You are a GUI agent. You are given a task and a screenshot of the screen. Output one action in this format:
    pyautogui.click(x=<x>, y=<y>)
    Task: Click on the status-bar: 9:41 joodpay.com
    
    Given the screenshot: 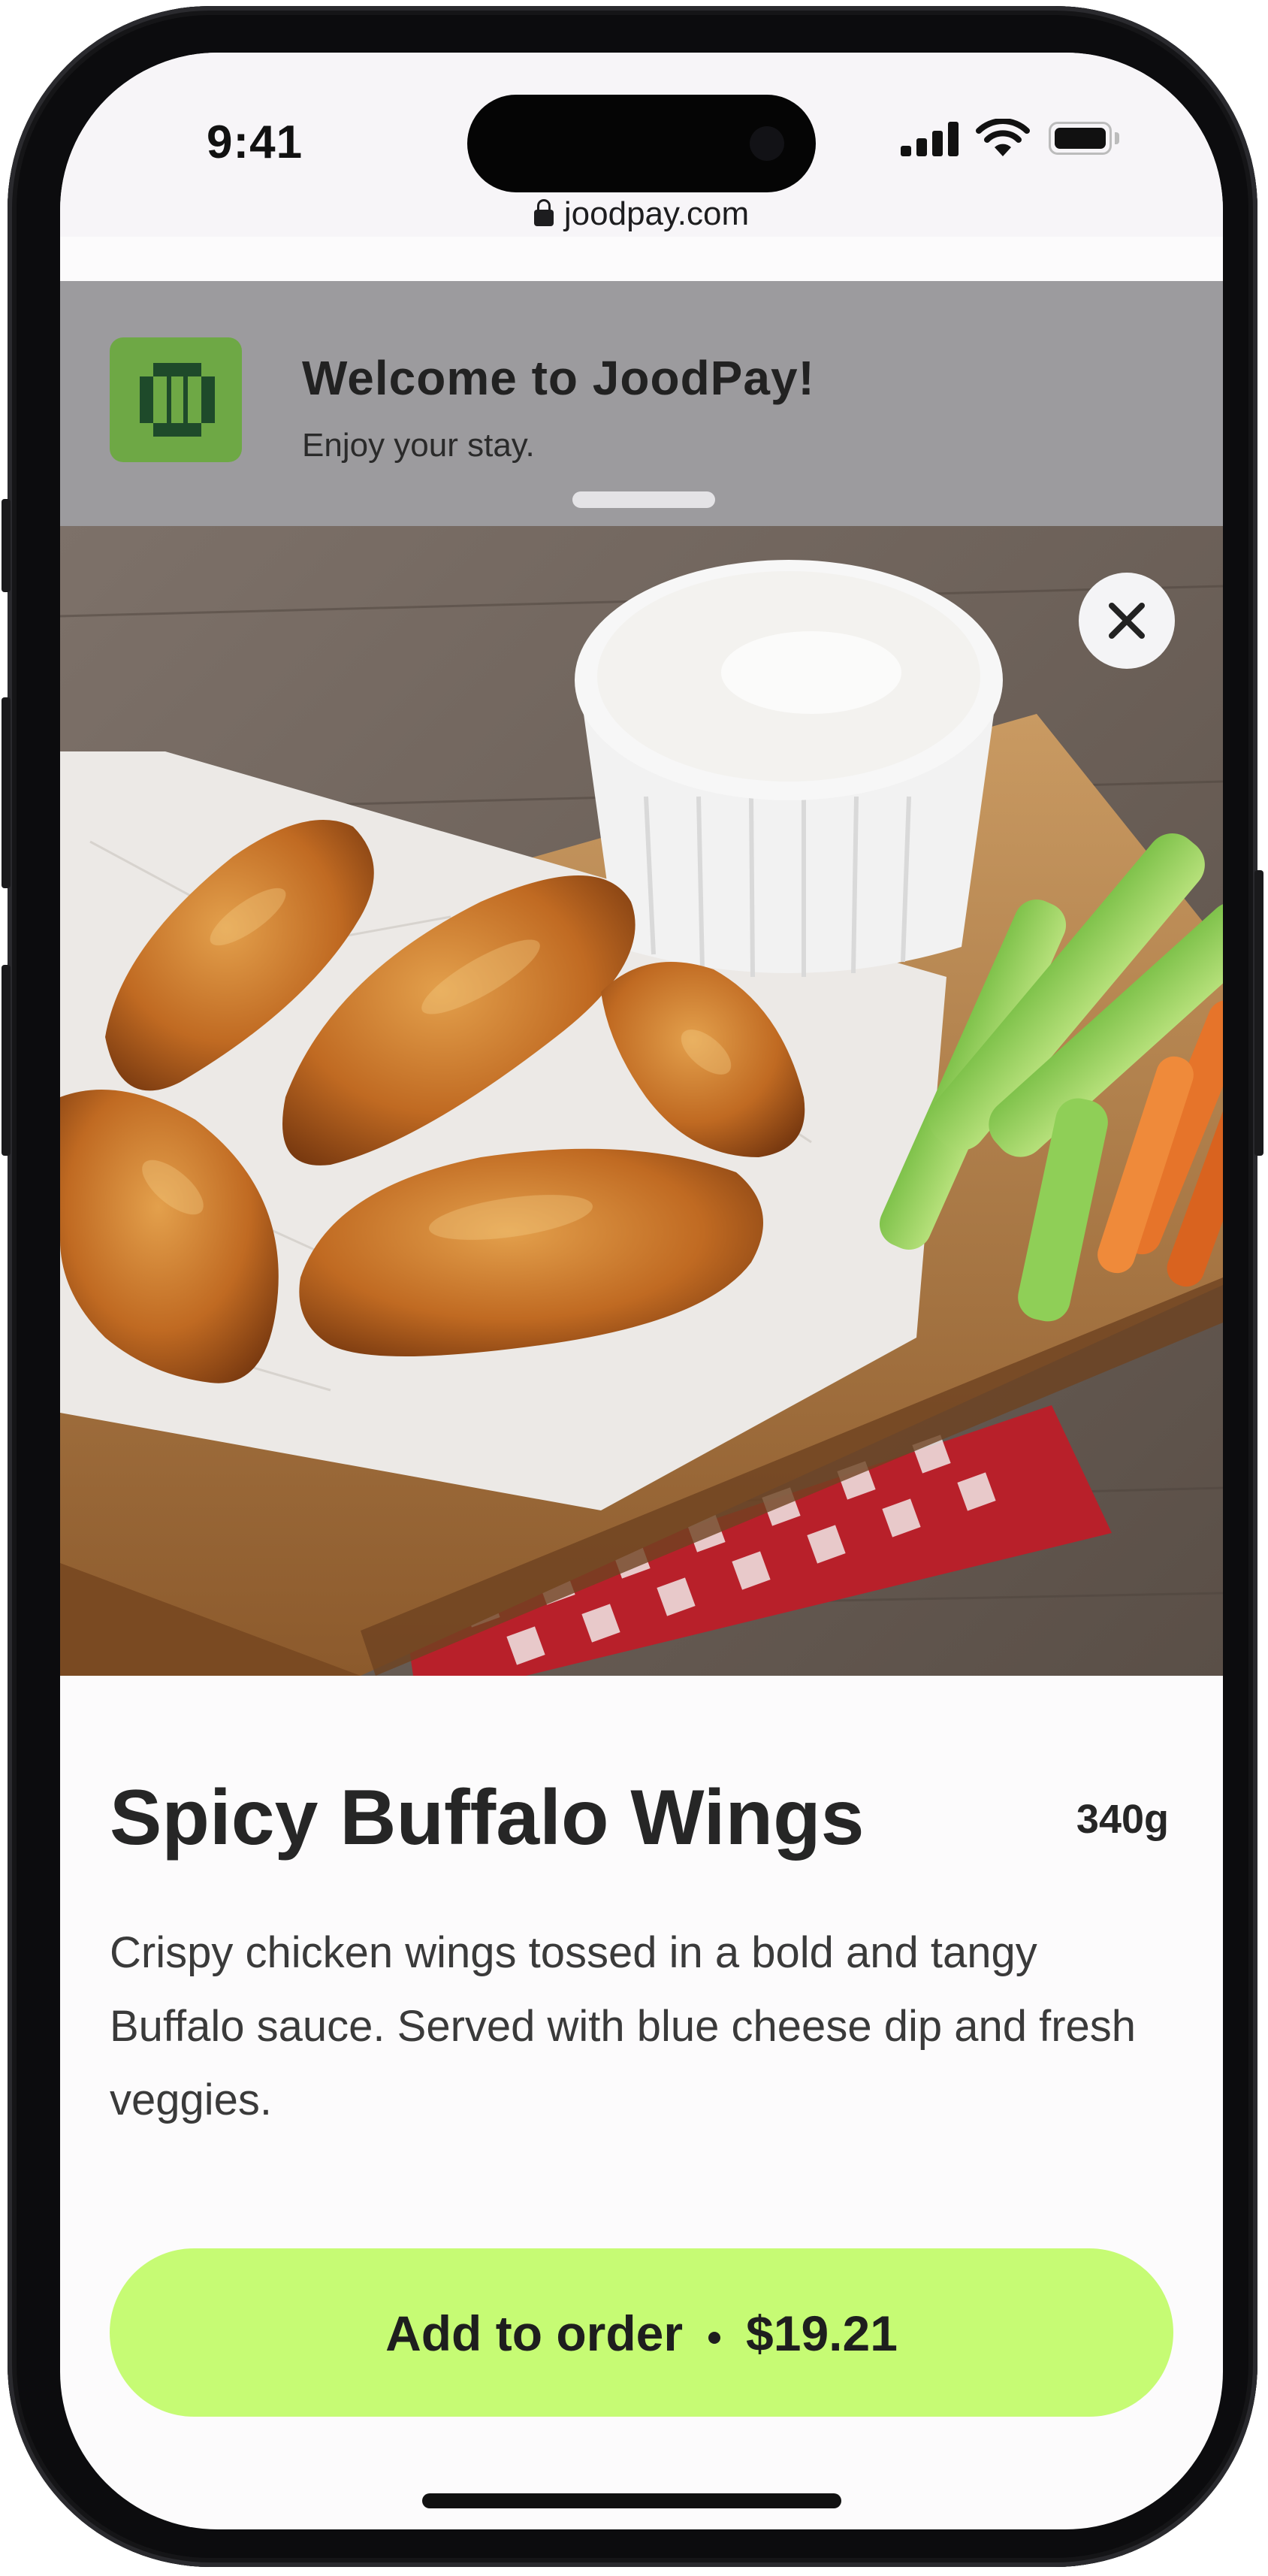 What is the action you would take?
    pyautogui.click(x=641, y=145)
    